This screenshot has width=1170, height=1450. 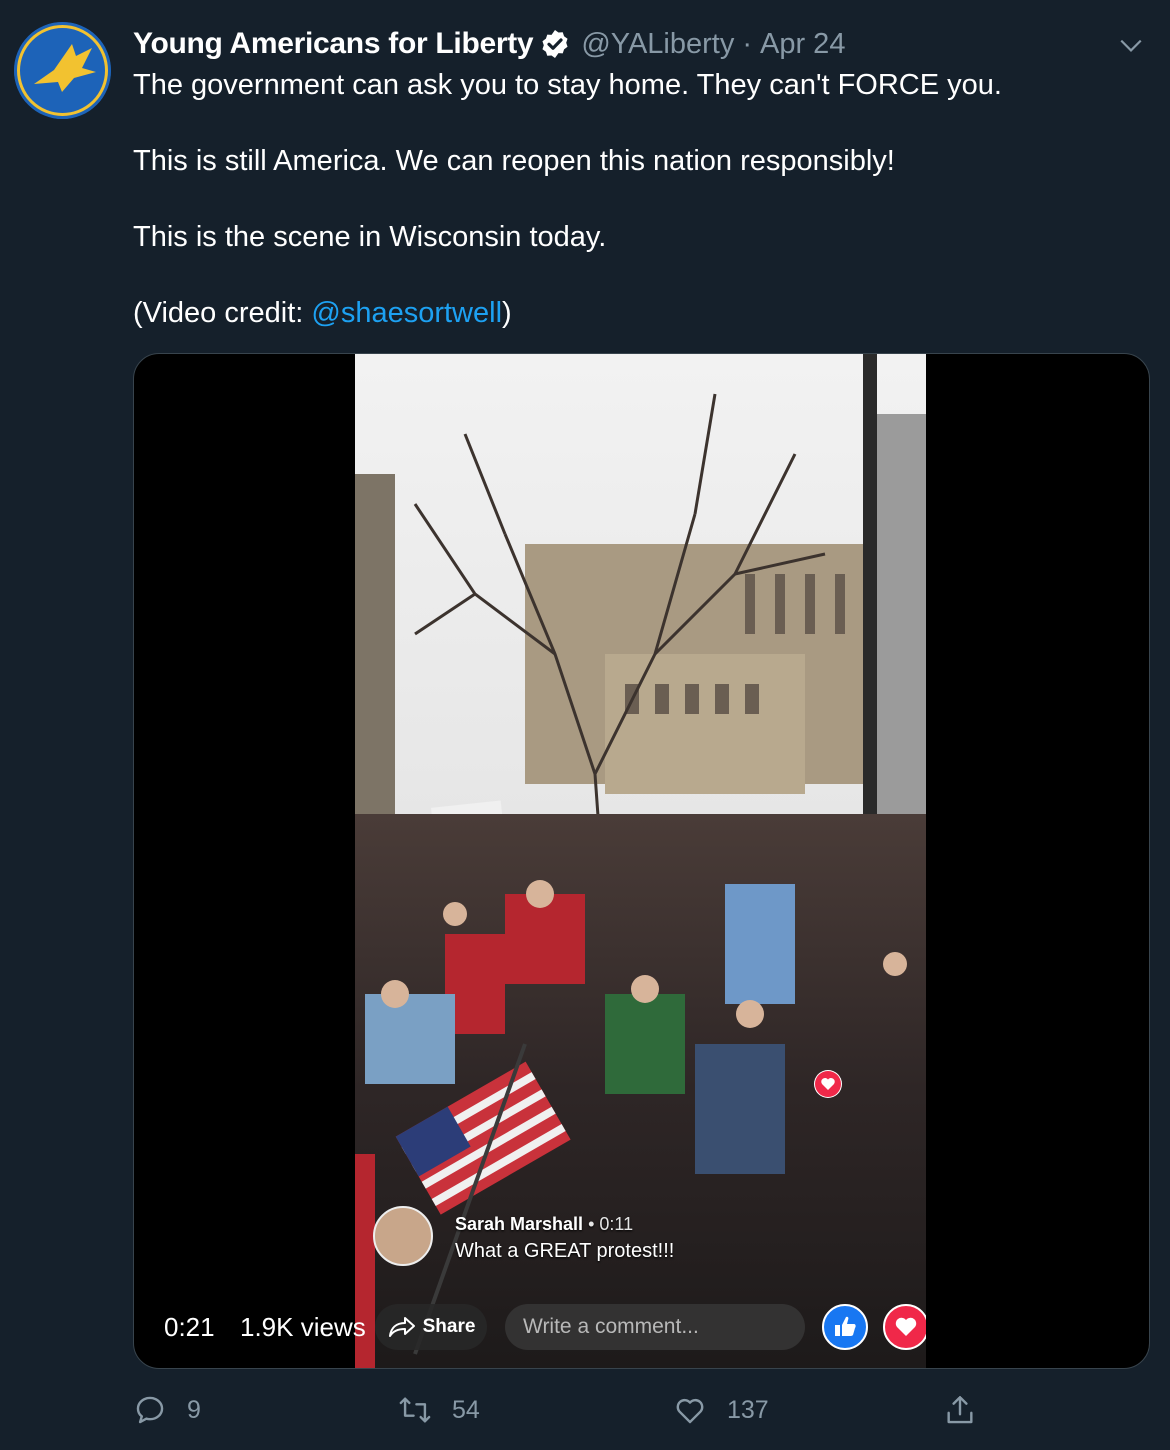 What do you see at coordinates (748, 1409) in the screenshot?
I see `like-count: 137` at bounding box center [748, 1409].